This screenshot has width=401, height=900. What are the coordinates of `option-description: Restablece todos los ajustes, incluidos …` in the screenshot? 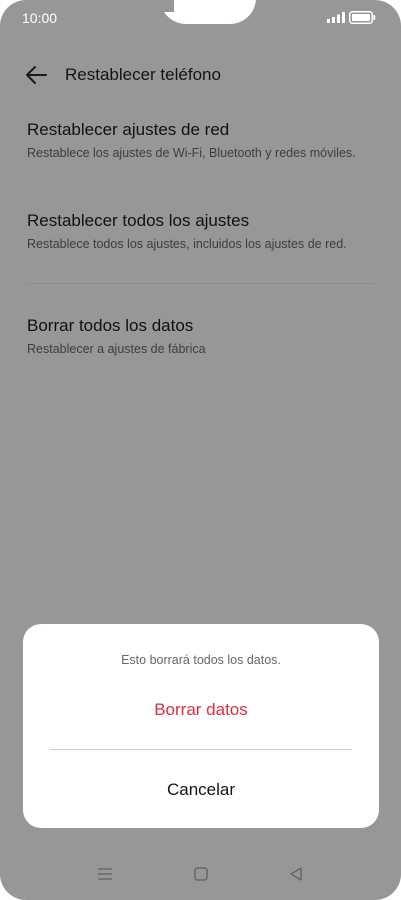 It's located at (187, 244).